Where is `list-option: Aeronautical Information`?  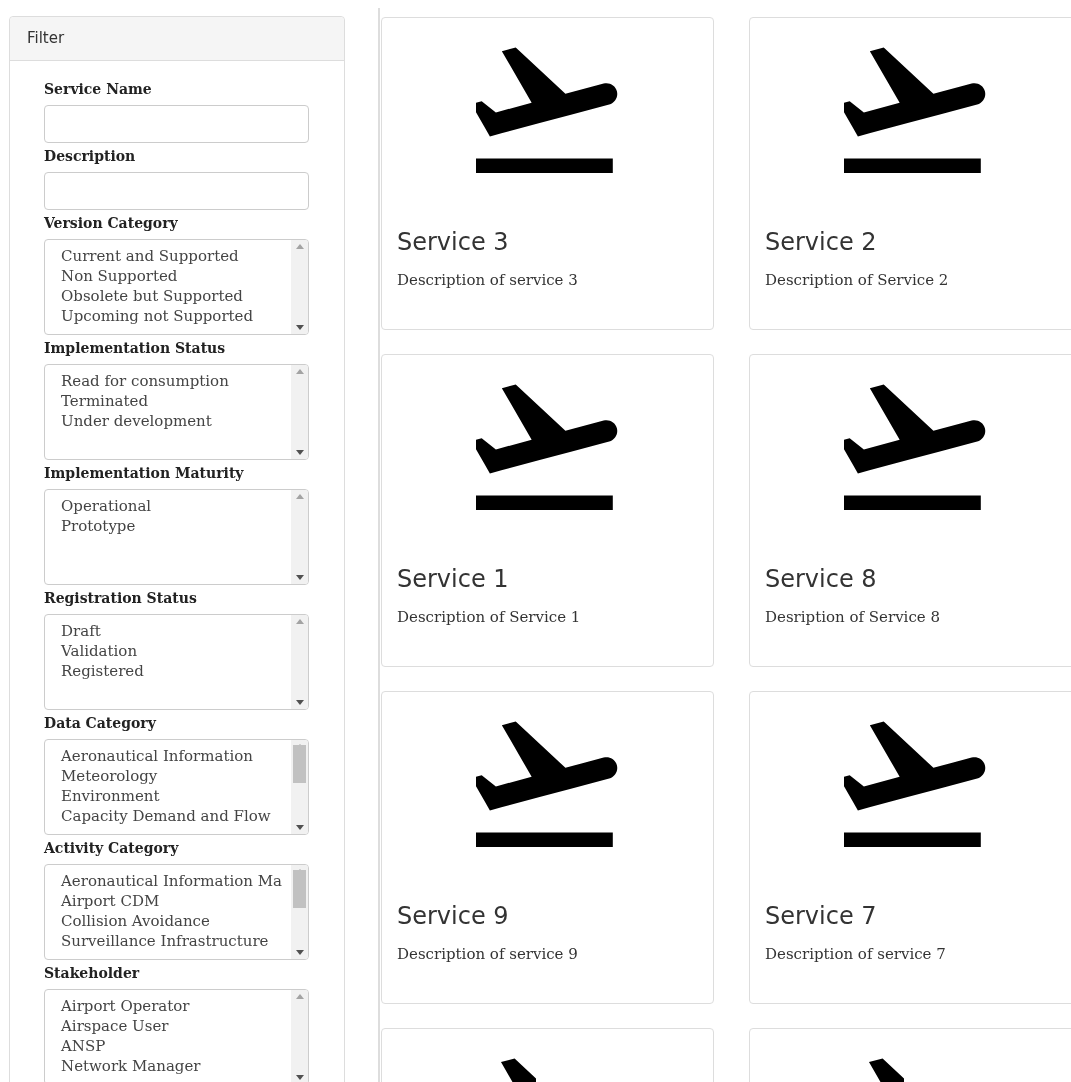
list-option: Aeronautical Information is located at coordinates (176, 756).